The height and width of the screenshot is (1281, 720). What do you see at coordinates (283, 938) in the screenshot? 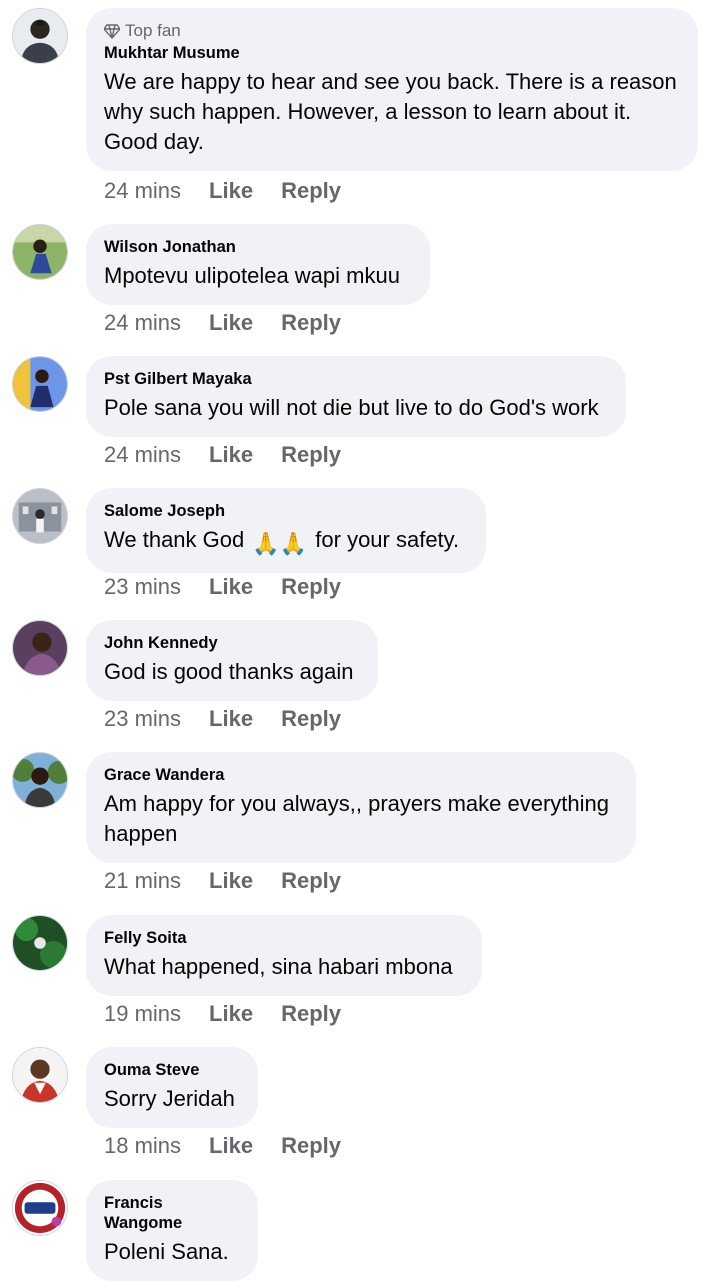
I see `commenter-name: Felly Soita` at bounding box center [283, 938].